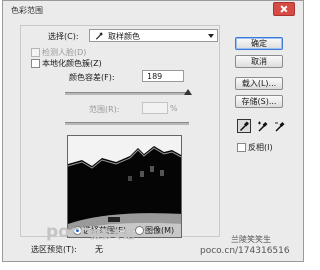 The width and height of the screenshot is (320, 270). I want to click on watermark-logo: poco, so click(69, 232).